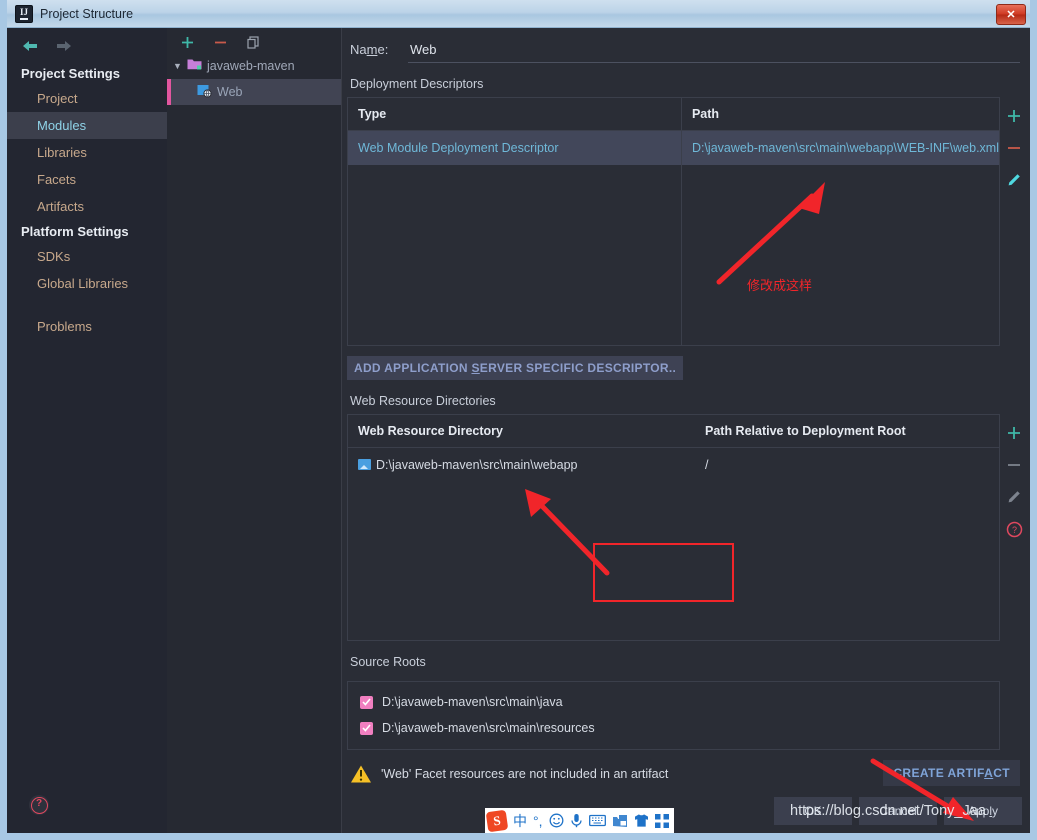 This screenshot has width=1037, height=840. I want to click on tree-node-label: javaweb-maven, so click(251, 66).